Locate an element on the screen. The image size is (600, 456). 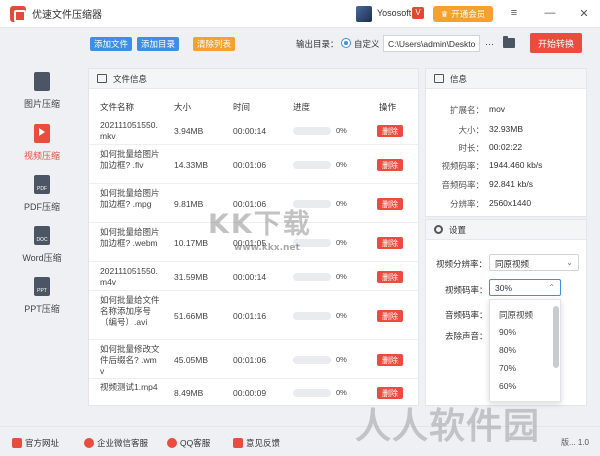
file-name: 如何批量修改文件后缀名? .wmv is located at coordinates (130, 360).